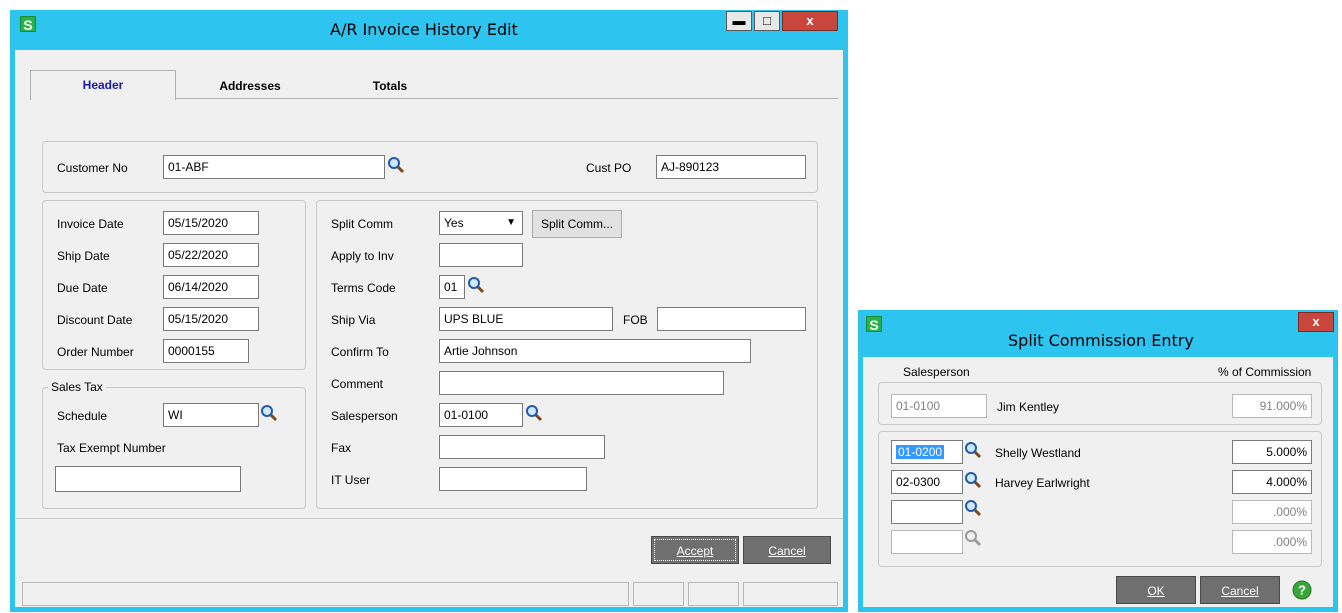 The width and height of the screenshot is (1342, 613). What do you see at coordinates (739, 21) in the screenshot?
I see `minimize-icon: ▬` at bounding box center [739, 21].